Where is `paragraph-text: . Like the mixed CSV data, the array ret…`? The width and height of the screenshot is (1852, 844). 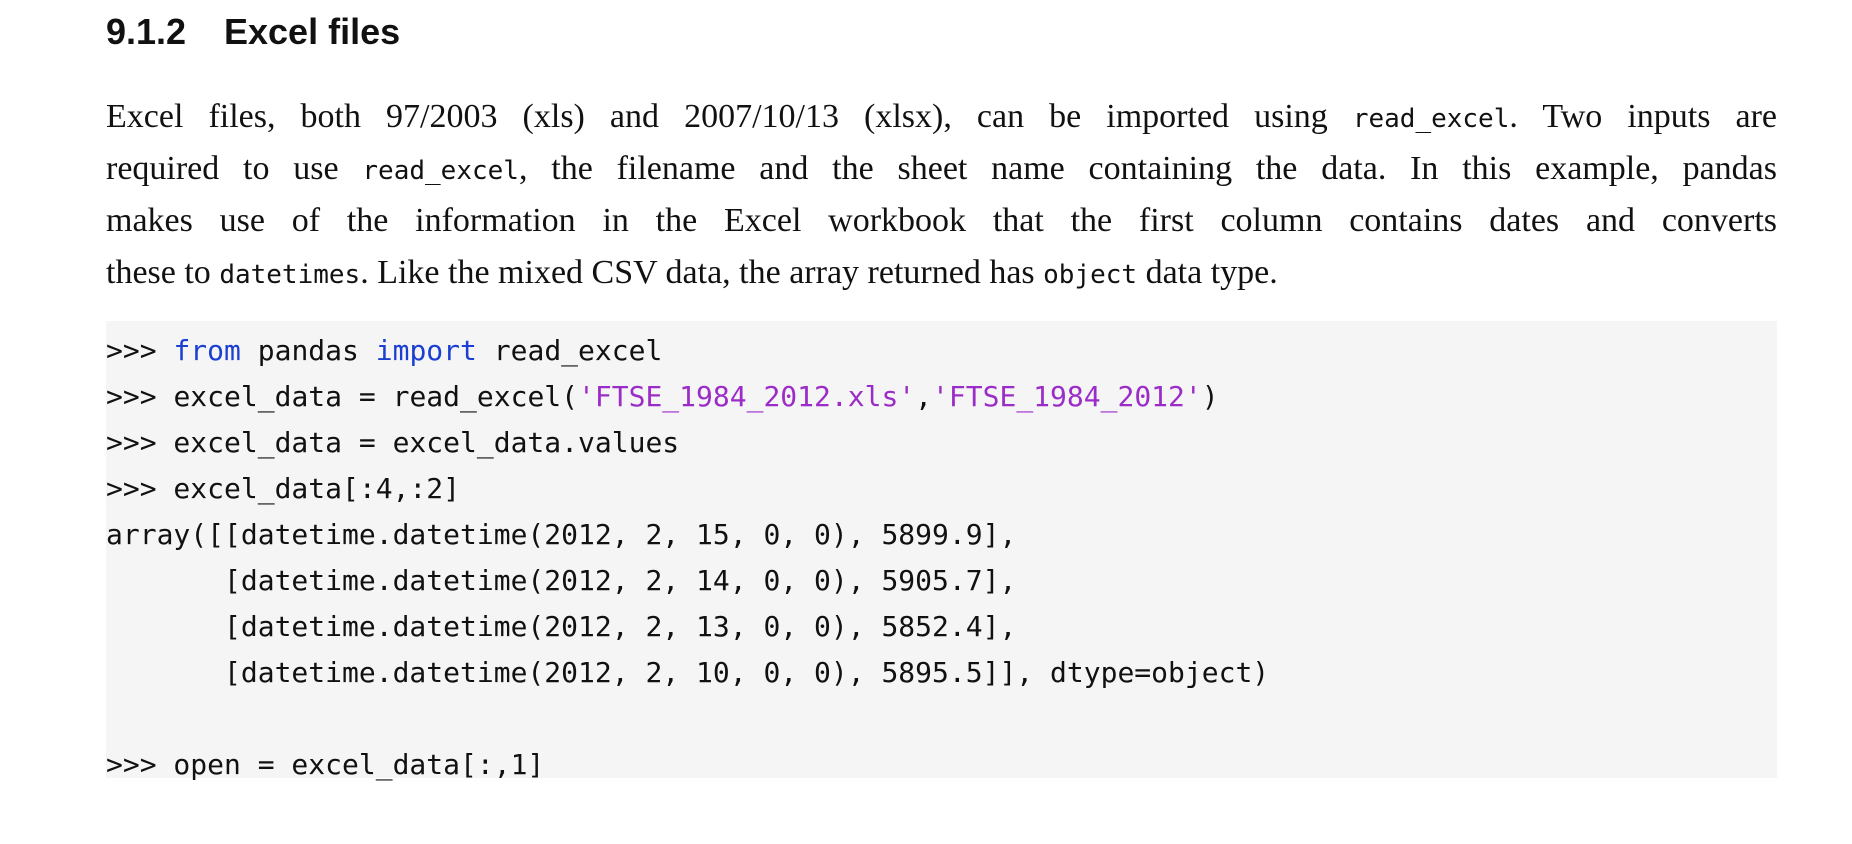 paragraph-text: . Like the mixed CSV data, the array ret… is located at coordinates (702, 272).